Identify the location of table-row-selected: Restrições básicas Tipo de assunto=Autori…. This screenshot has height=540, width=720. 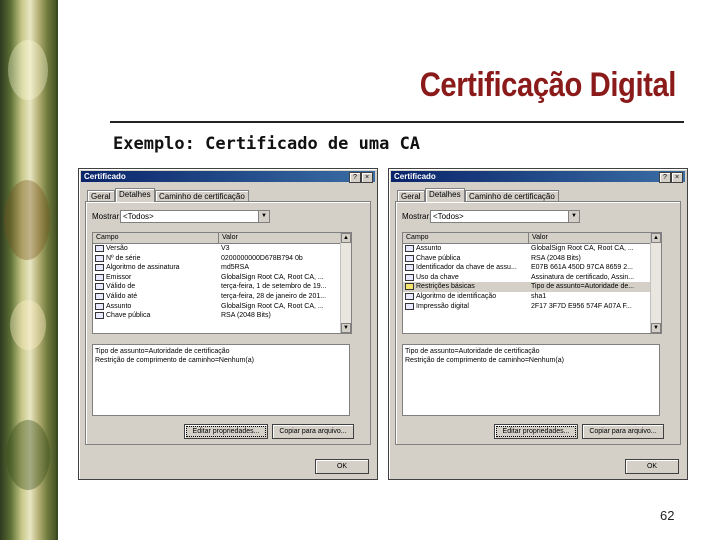
(527, 287).